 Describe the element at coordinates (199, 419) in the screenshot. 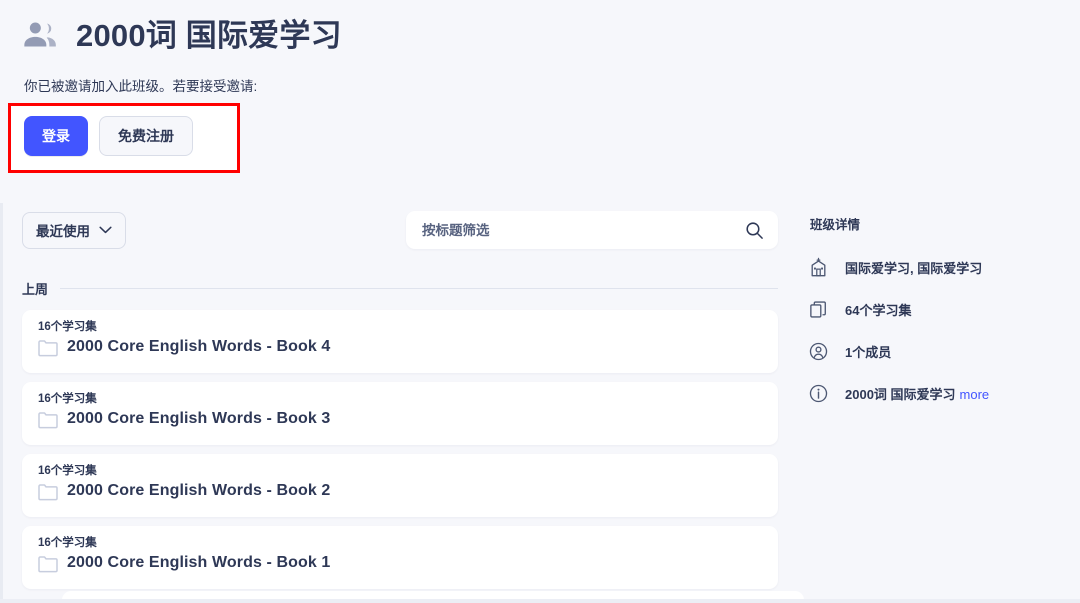

I see `set-card-title: 2000 Core English Words - Book 3` at that location.